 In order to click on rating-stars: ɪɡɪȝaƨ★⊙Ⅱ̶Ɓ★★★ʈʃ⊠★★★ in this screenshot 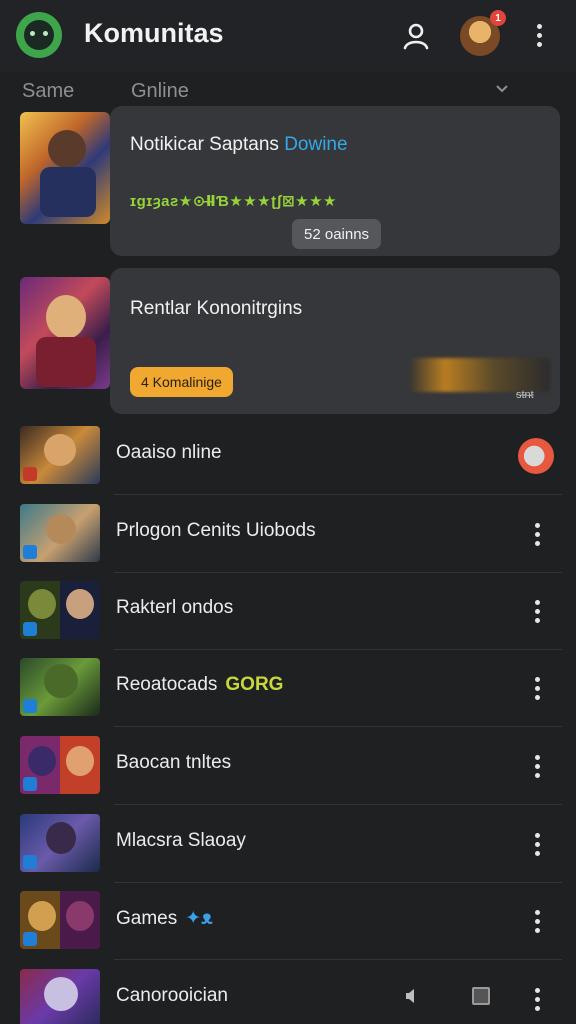, I will do `click(233, 201)`.